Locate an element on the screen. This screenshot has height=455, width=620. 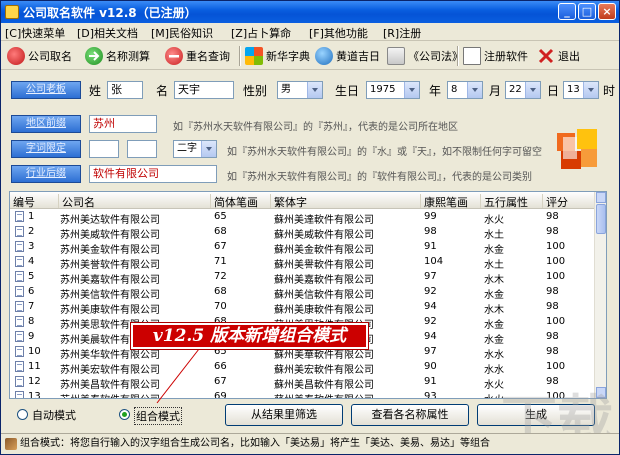
table-row: 7 苏州美康软件有限公司 70 蘇州美康軟件有限公司 94 水木 98 is located at coordinates (303, 308).